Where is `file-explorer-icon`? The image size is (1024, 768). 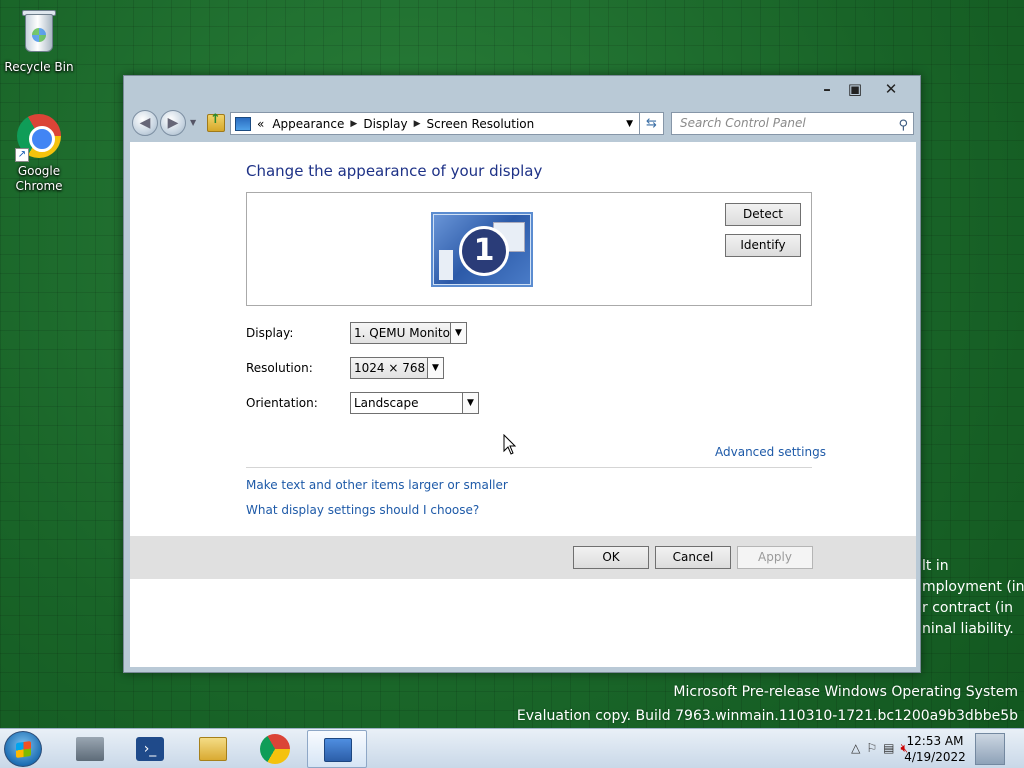
file-explorer-icon is located at coordinates (213, 749).